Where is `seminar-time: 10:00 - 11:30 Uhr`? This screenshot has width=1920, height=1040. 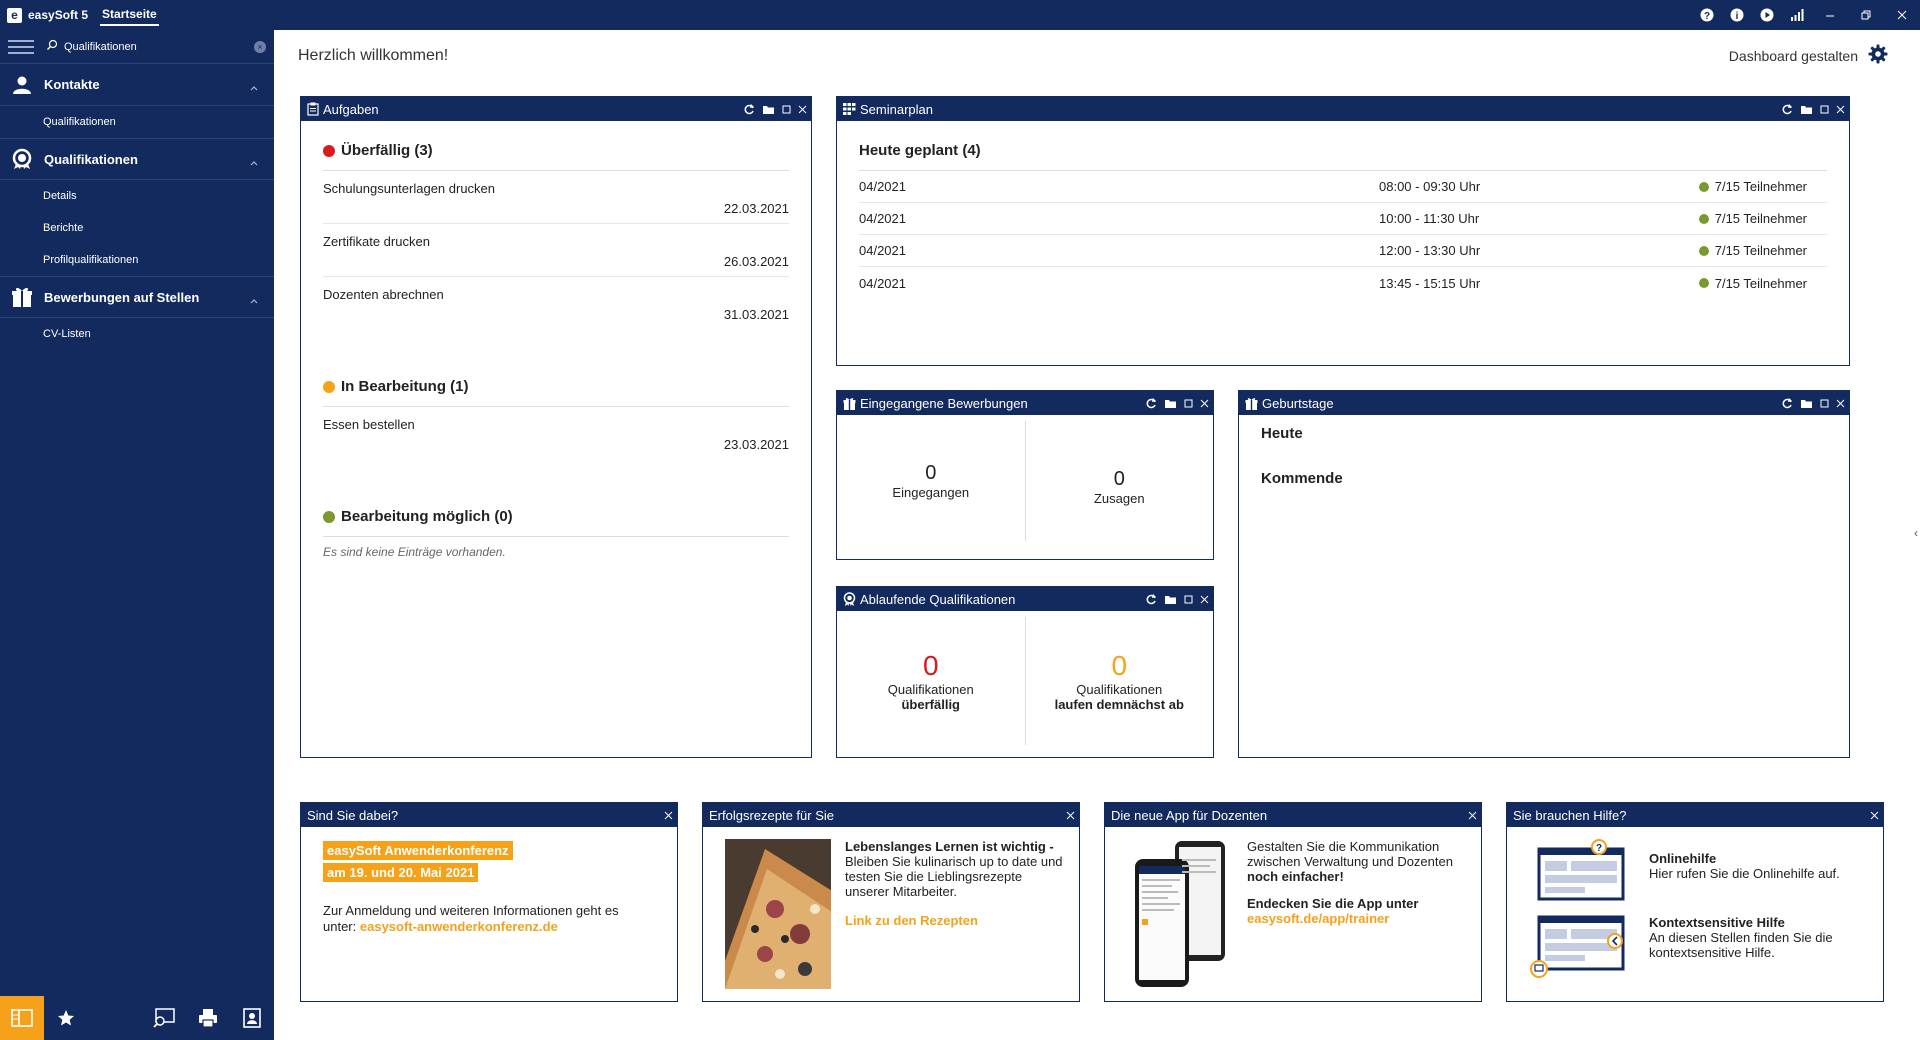 seminar-time: 10:00 - 11:30 Uhr is located at coordinates (1429, 218).